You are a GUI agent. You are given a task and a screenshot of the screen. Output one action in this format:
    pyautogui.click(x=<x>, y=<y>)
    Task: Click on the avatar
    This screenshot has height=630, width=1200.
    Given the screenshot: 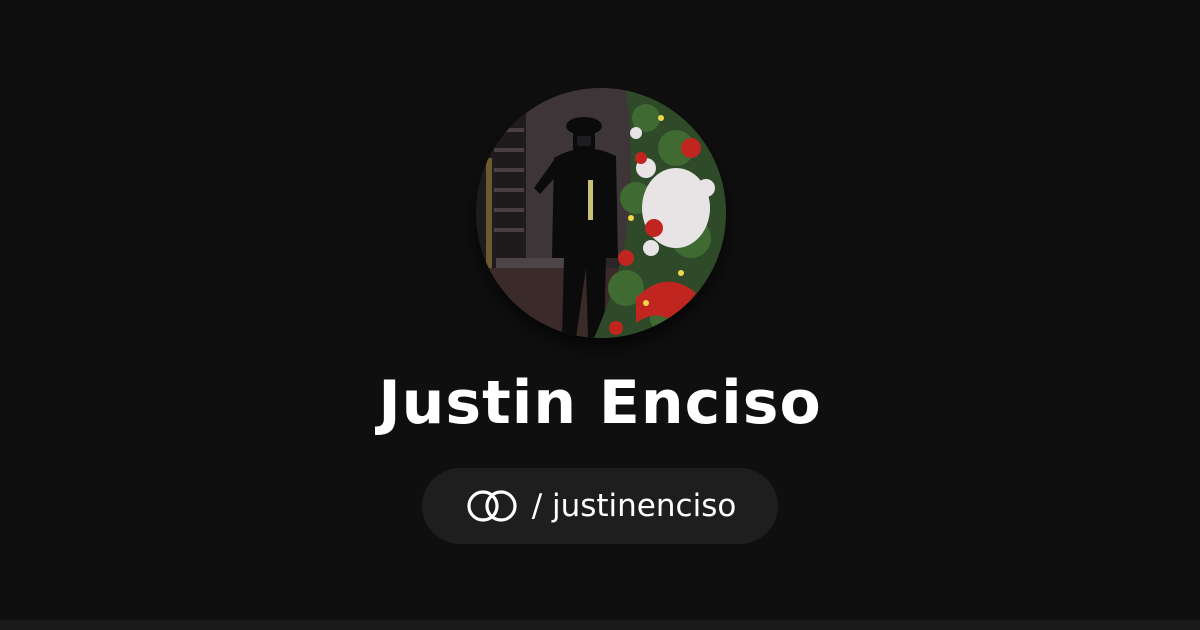 What is the action you would take?
    pyautogui.click(x=601, y=213)
    